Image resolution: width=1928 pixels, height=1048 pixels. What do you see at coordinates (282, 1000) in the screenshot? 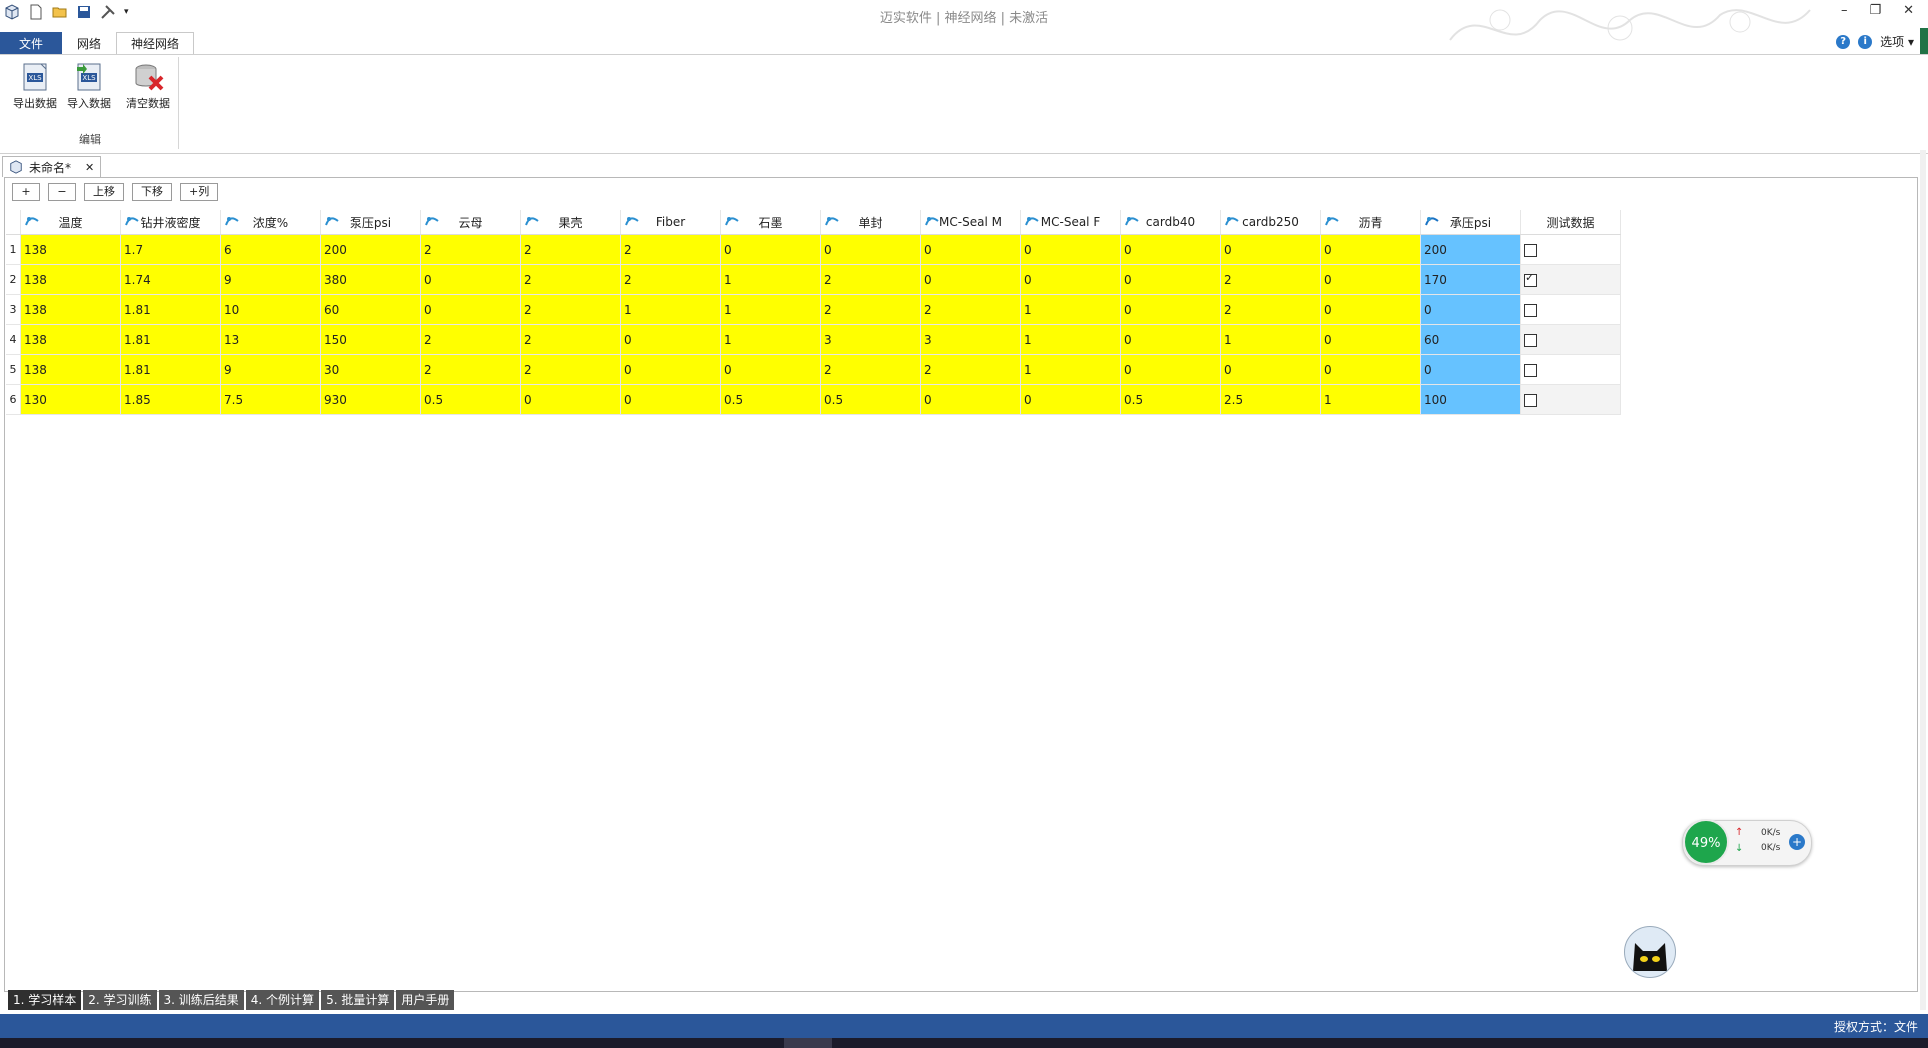
I see `tab-single-calculation: 4. 个例计算` at bounding box center [282, 1000].